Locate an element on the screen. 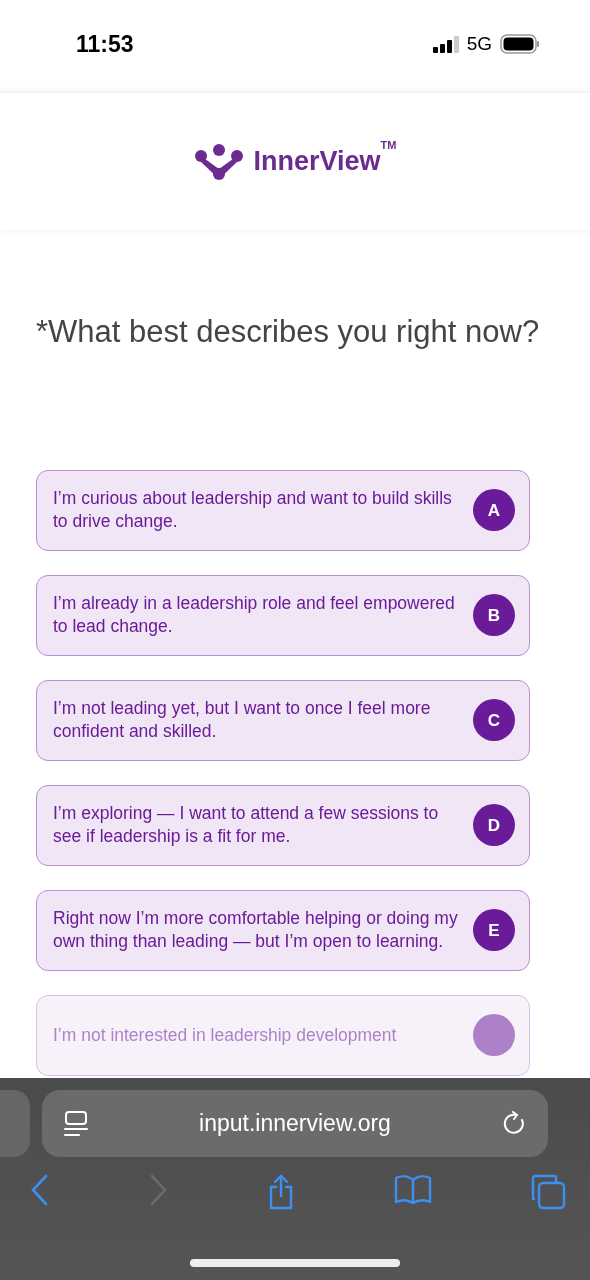 The height and width of the screenshot is (1280, 590). url-text: input.innerview.org is located at coordinates (295, 1124).